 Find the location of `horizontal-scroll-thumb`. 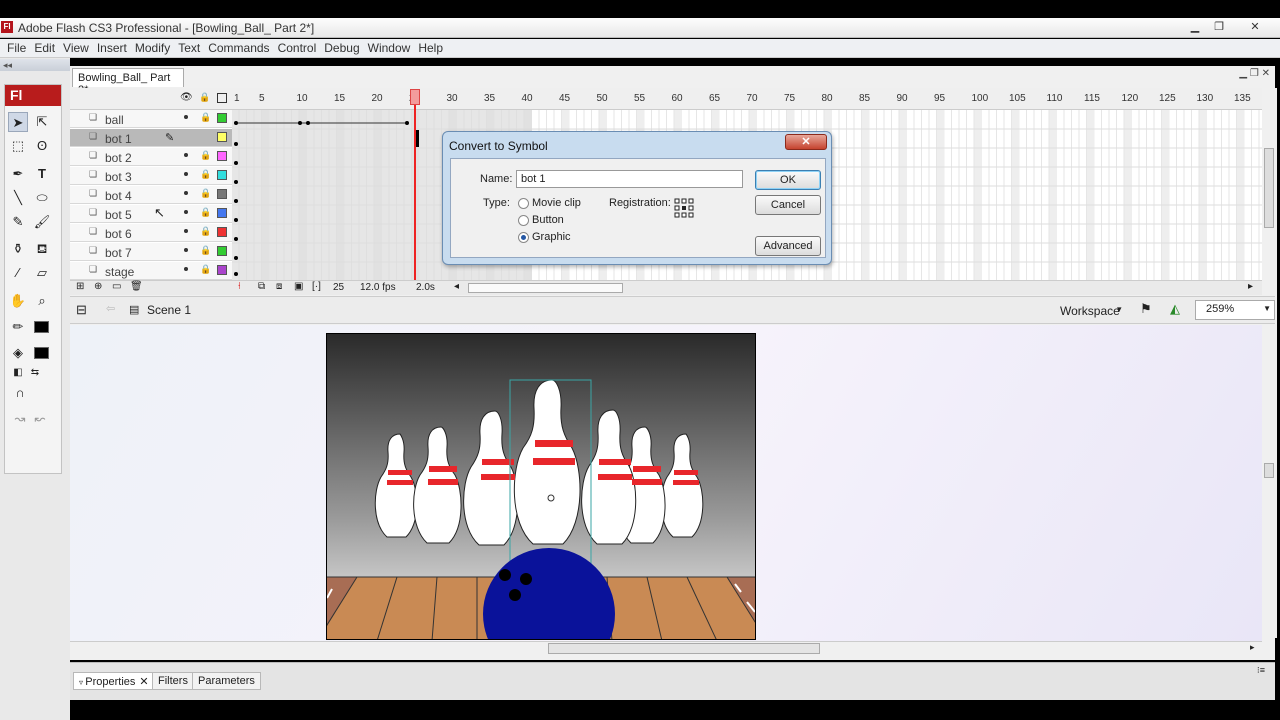

horizontal-scroll-thumb is located at coordinates (684, 648).